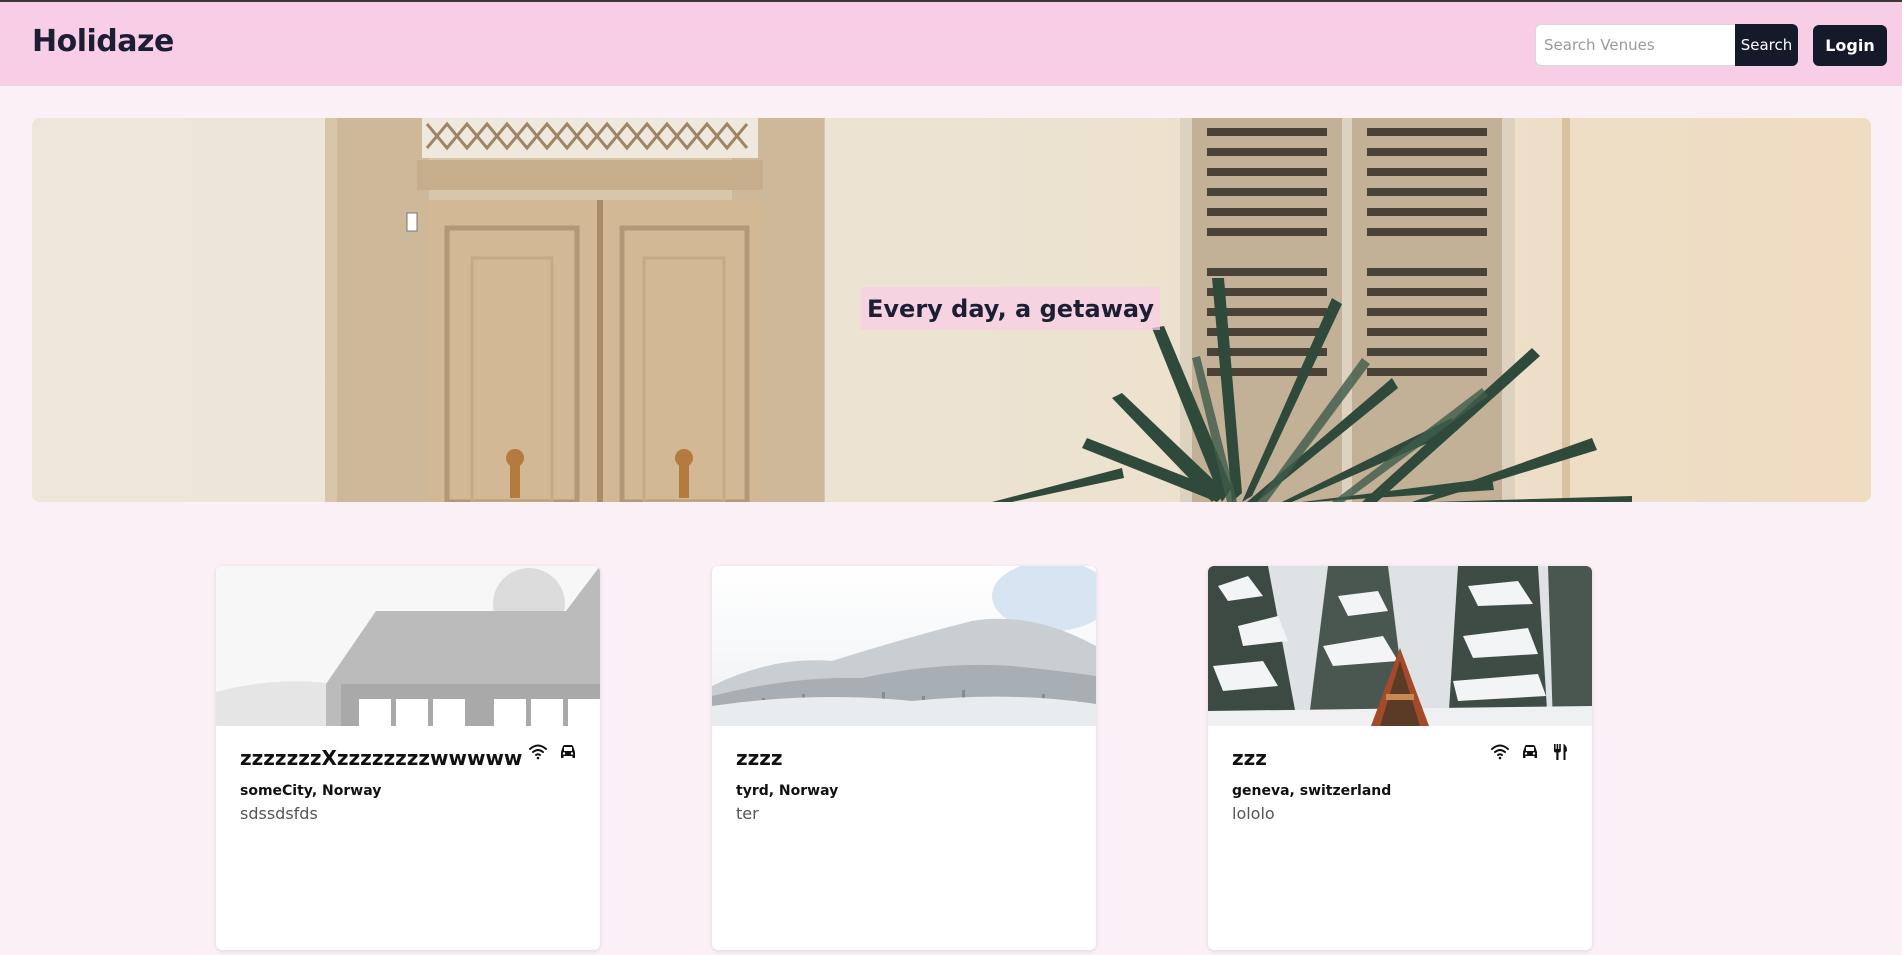 The image size is (1902, 955). What do you see at coordinates (279, 813) in the screenshot?
I see `venue-description: sdssdsfds` at bounding box center [279, 813].